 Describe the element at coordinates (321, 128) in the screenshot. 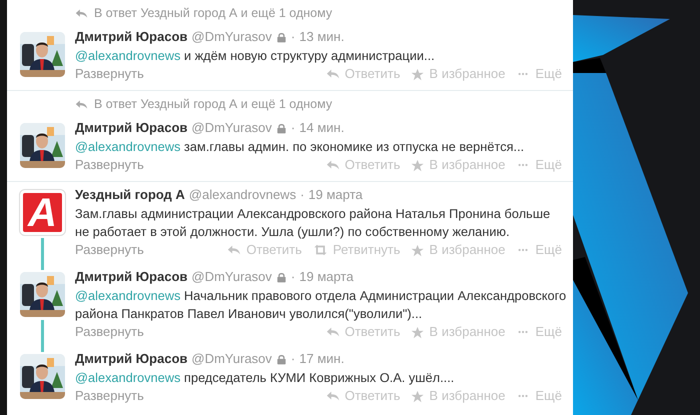

I see `tweet-time: 14 мин.` at that location.